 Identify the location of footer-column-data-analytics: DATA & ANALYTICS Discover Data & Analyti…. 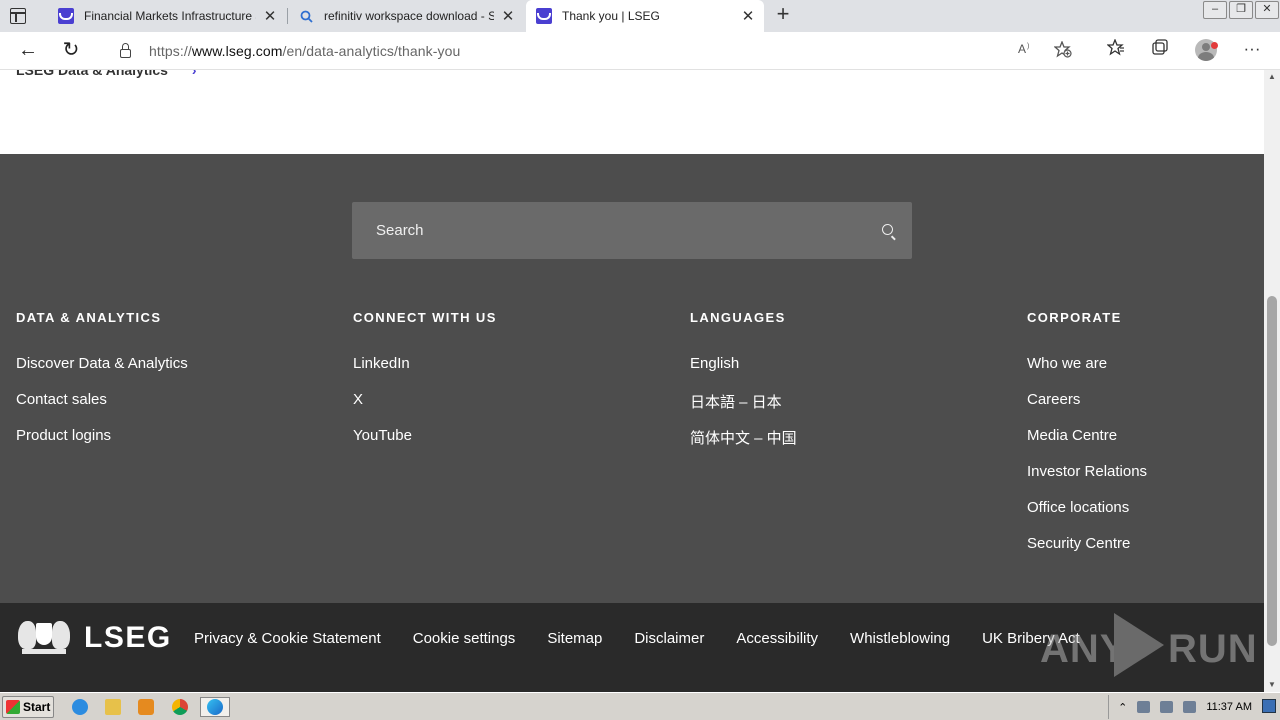
(176, 386).